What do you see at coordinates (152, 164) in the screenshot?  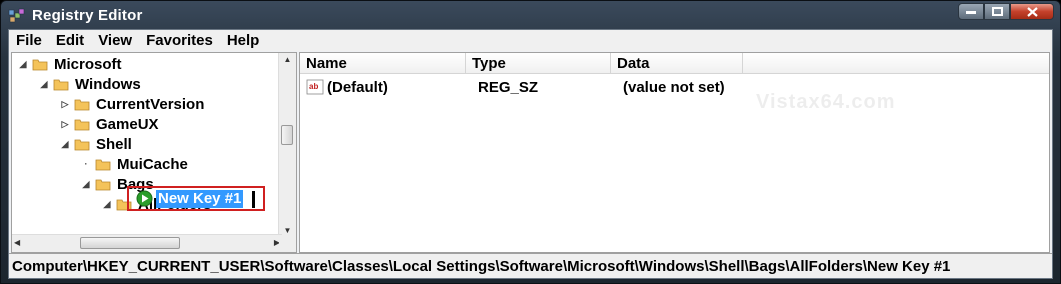 I see `tree-item-label: MuiCache` at bounding box center [152, 164].